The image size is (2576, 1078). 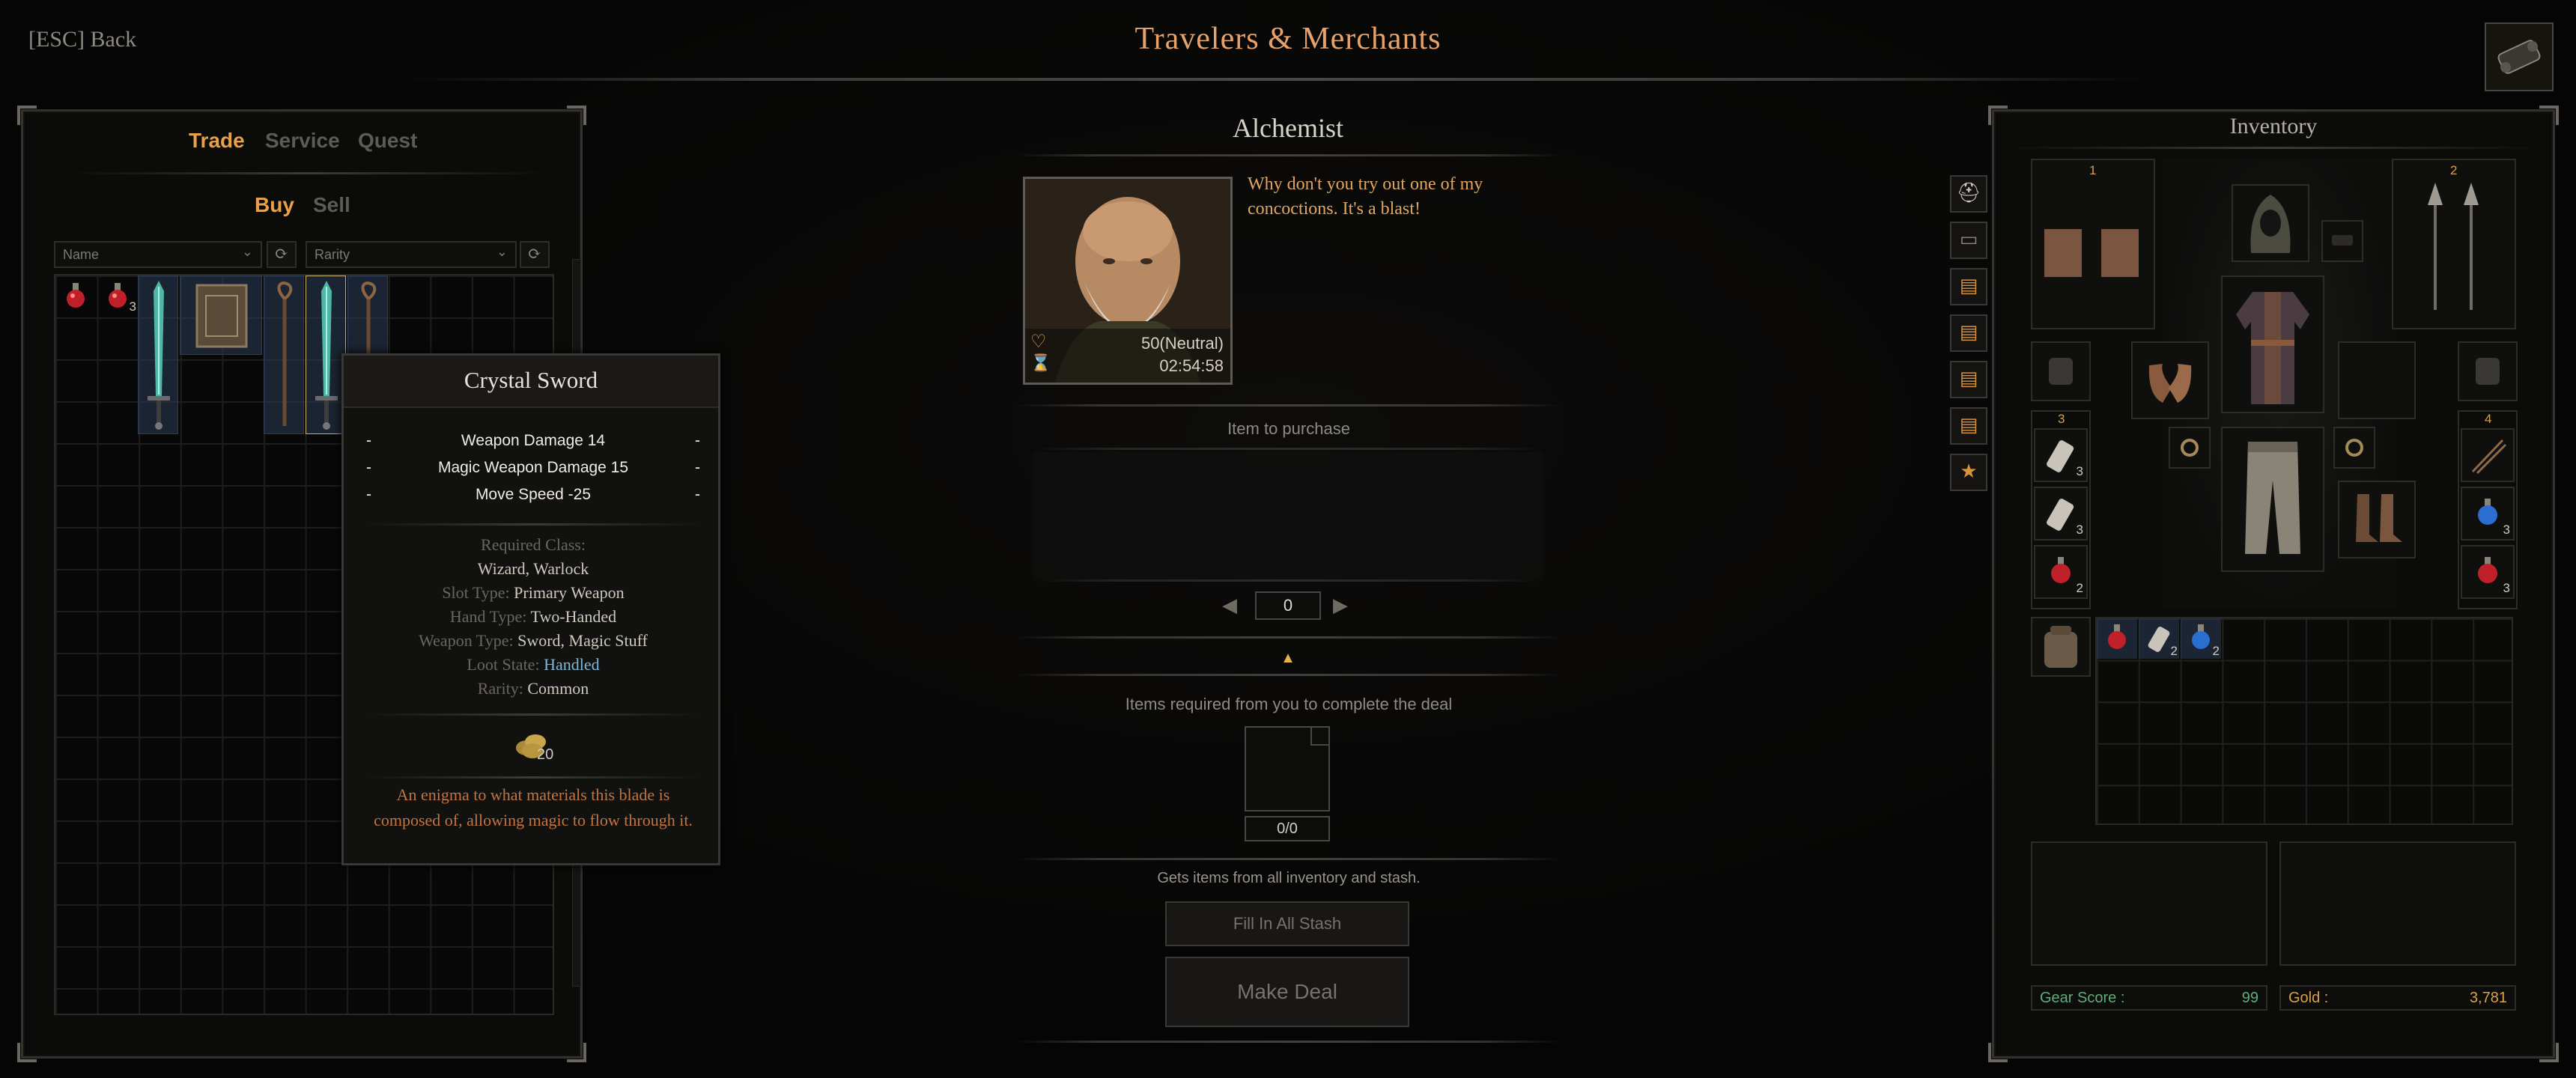 I want to click on rarity-sort-label: Rarity, so click(x=332, y=254).